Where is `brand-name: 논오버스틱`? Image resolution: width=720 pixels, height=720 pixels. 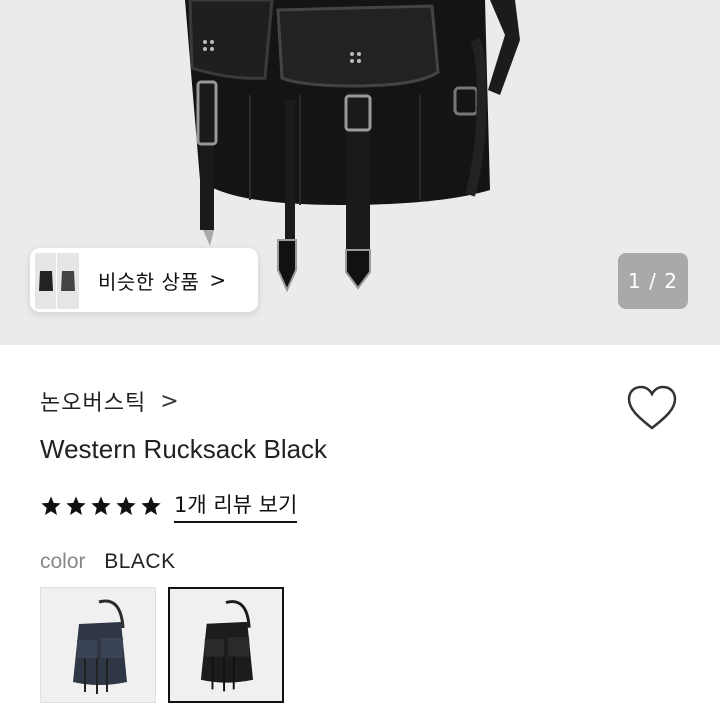
brand-name: 논오버스틱 is located at coordinates (93, 403).